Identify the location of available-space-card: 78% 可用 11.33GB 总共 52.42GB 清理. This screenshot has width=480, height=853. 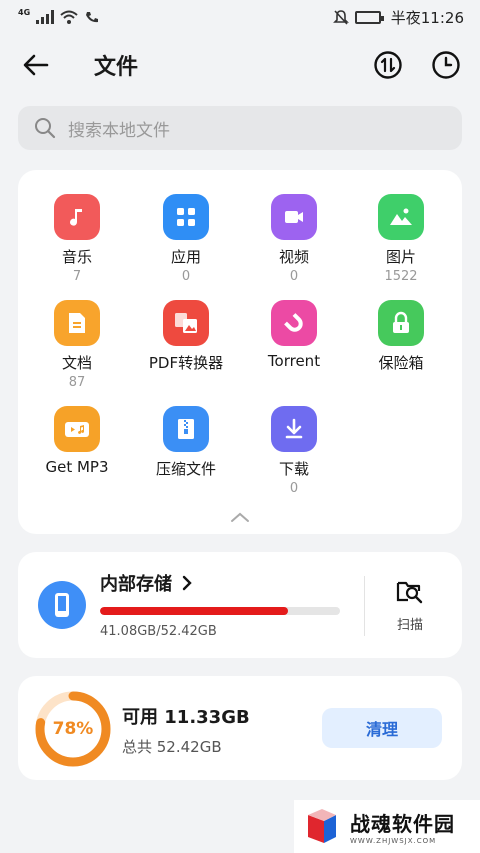
(240, 728).